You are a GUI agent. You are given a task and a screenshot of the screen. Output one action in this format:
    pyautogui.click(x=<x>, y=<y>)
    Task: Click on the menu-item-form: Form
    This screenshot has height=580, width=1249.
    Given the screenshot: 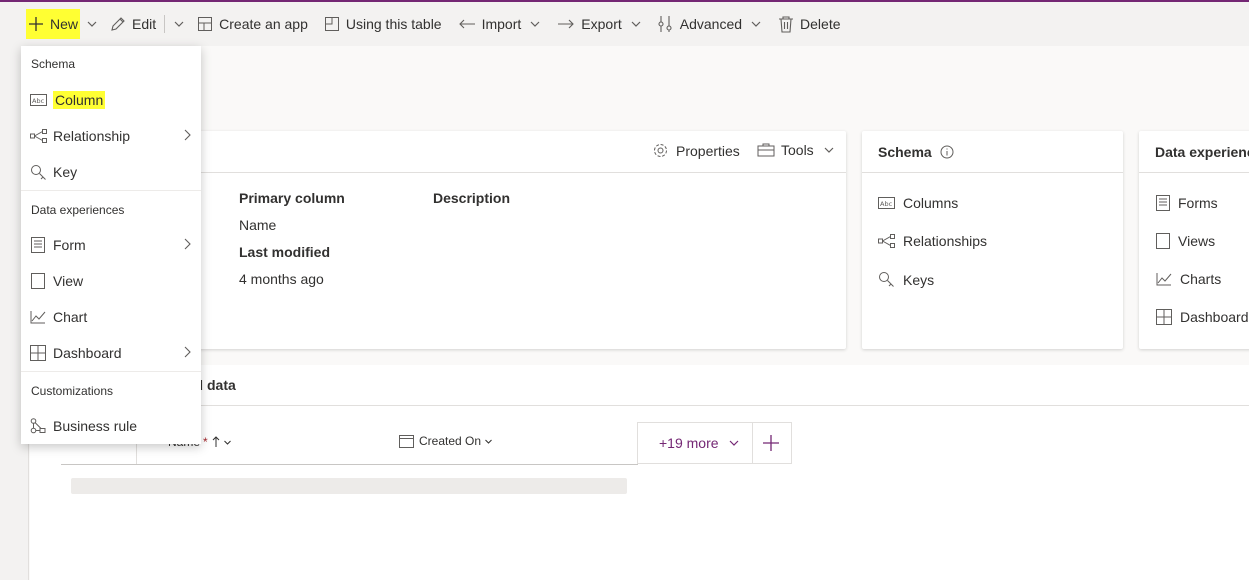 What is the action you would take?
    pyautogui.click(x=111, y=245)
    